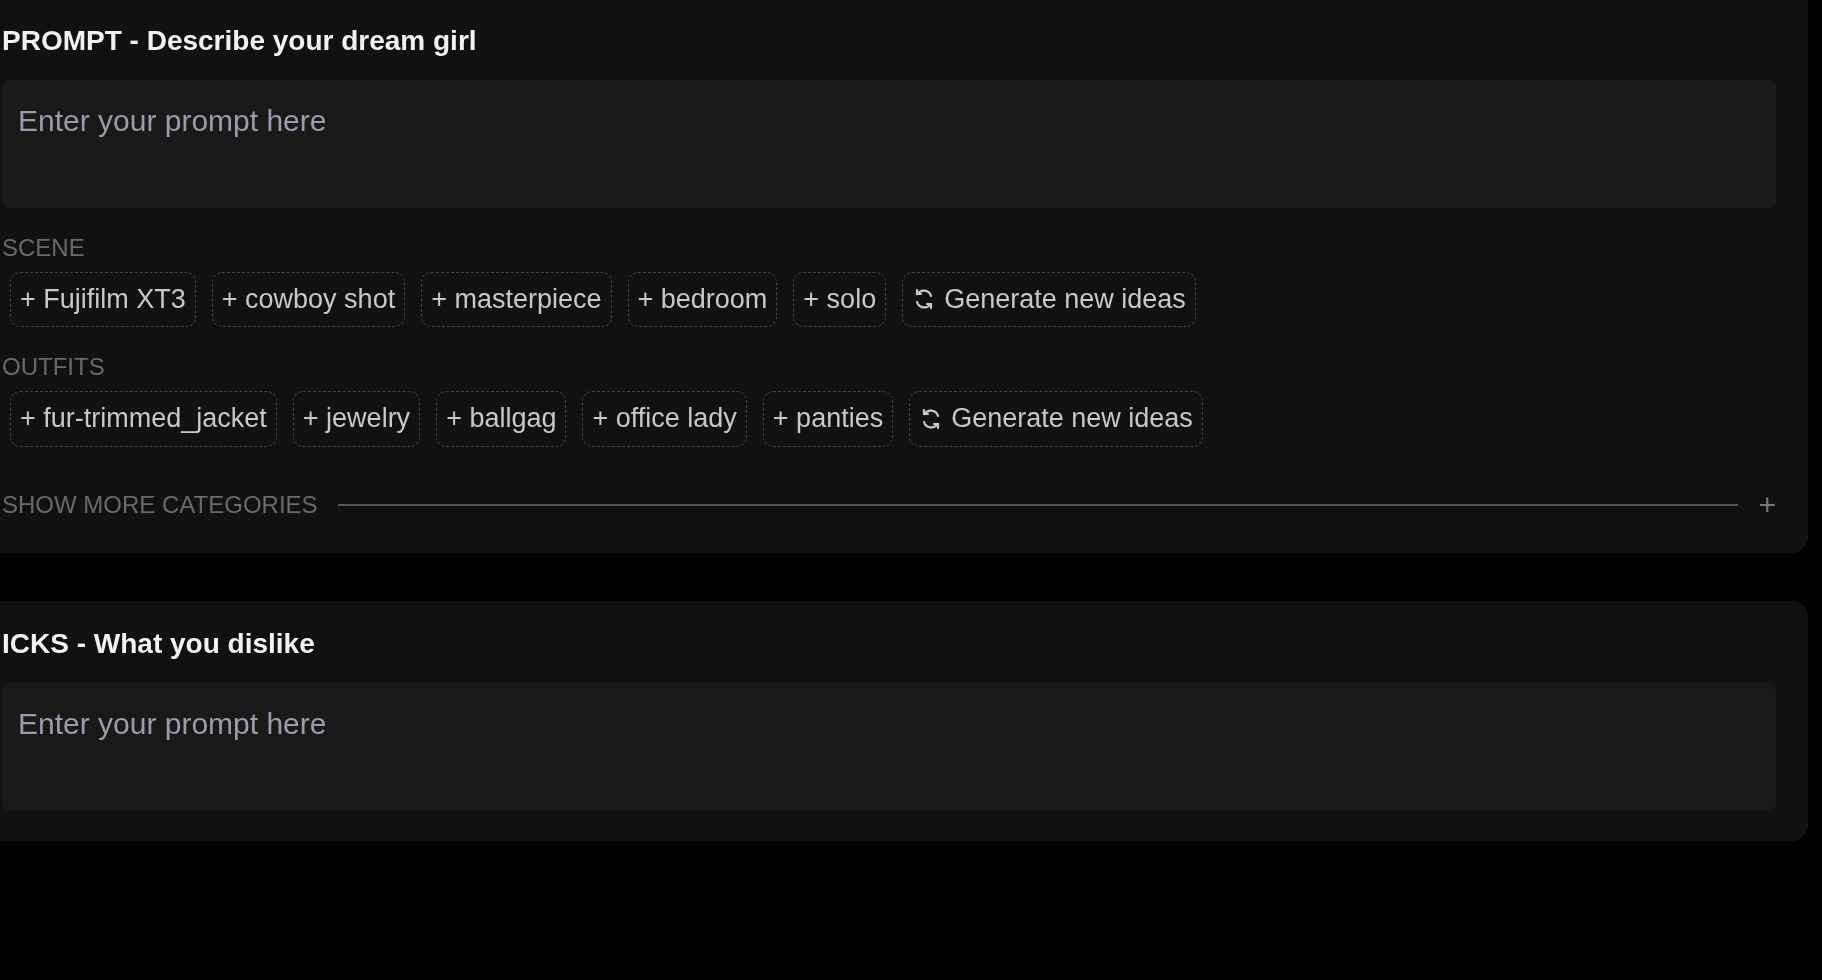 This screenshot has width=1822, height=980. Describe the element at coordinates (840, 299) in the screenshot. I see `tag-chip: + solo` at that location.